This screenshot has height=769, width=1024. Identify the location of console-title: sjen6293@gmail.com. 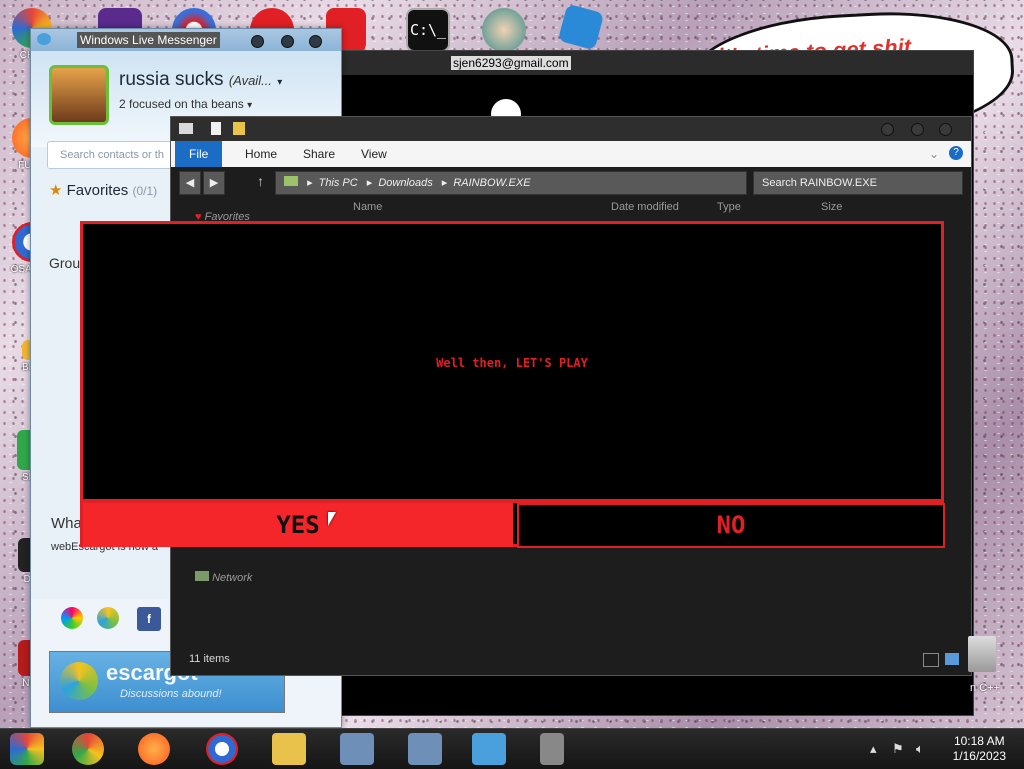
(511, 63).